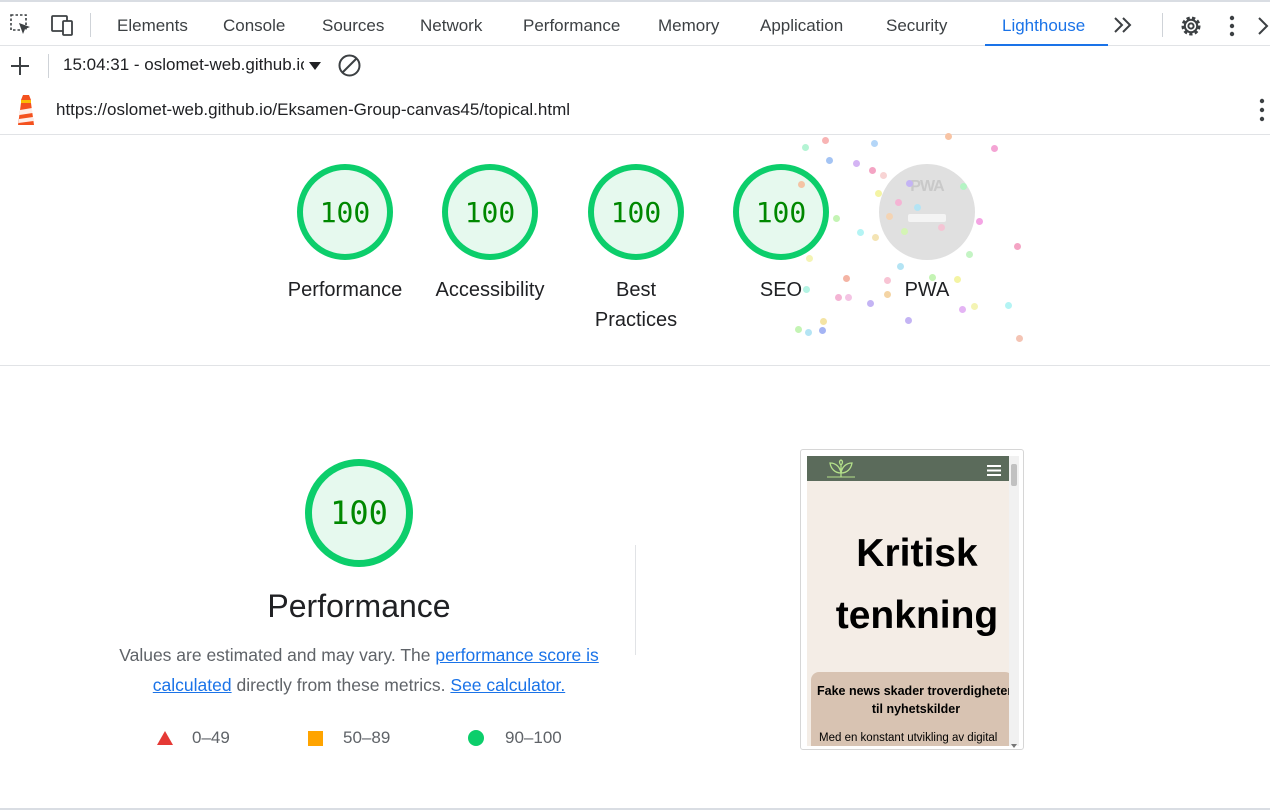 This screenshot has height=810, width=1270. What do you see at coordinates (908, 468) in the screenshot?
I see `preview-site-header` at bounding box center [908, 468].